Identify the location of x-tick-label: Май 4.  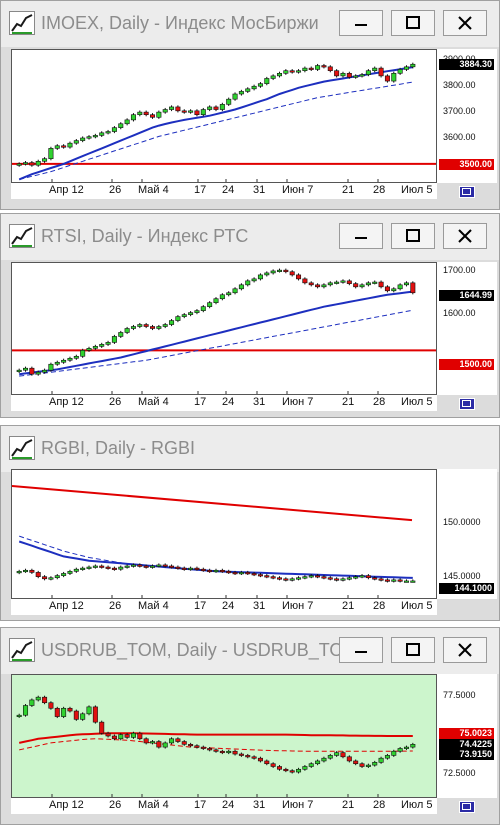
(153, 805).